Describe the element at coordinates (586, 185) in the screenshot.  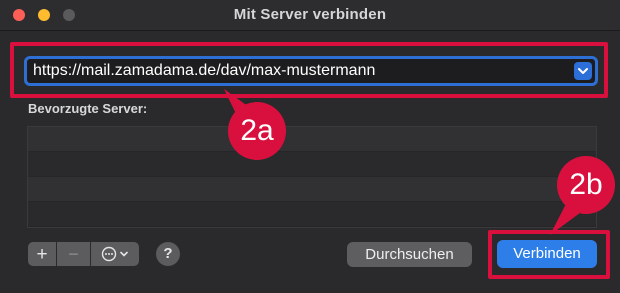
I see `annotation-badge-2b: 2b` at that location.